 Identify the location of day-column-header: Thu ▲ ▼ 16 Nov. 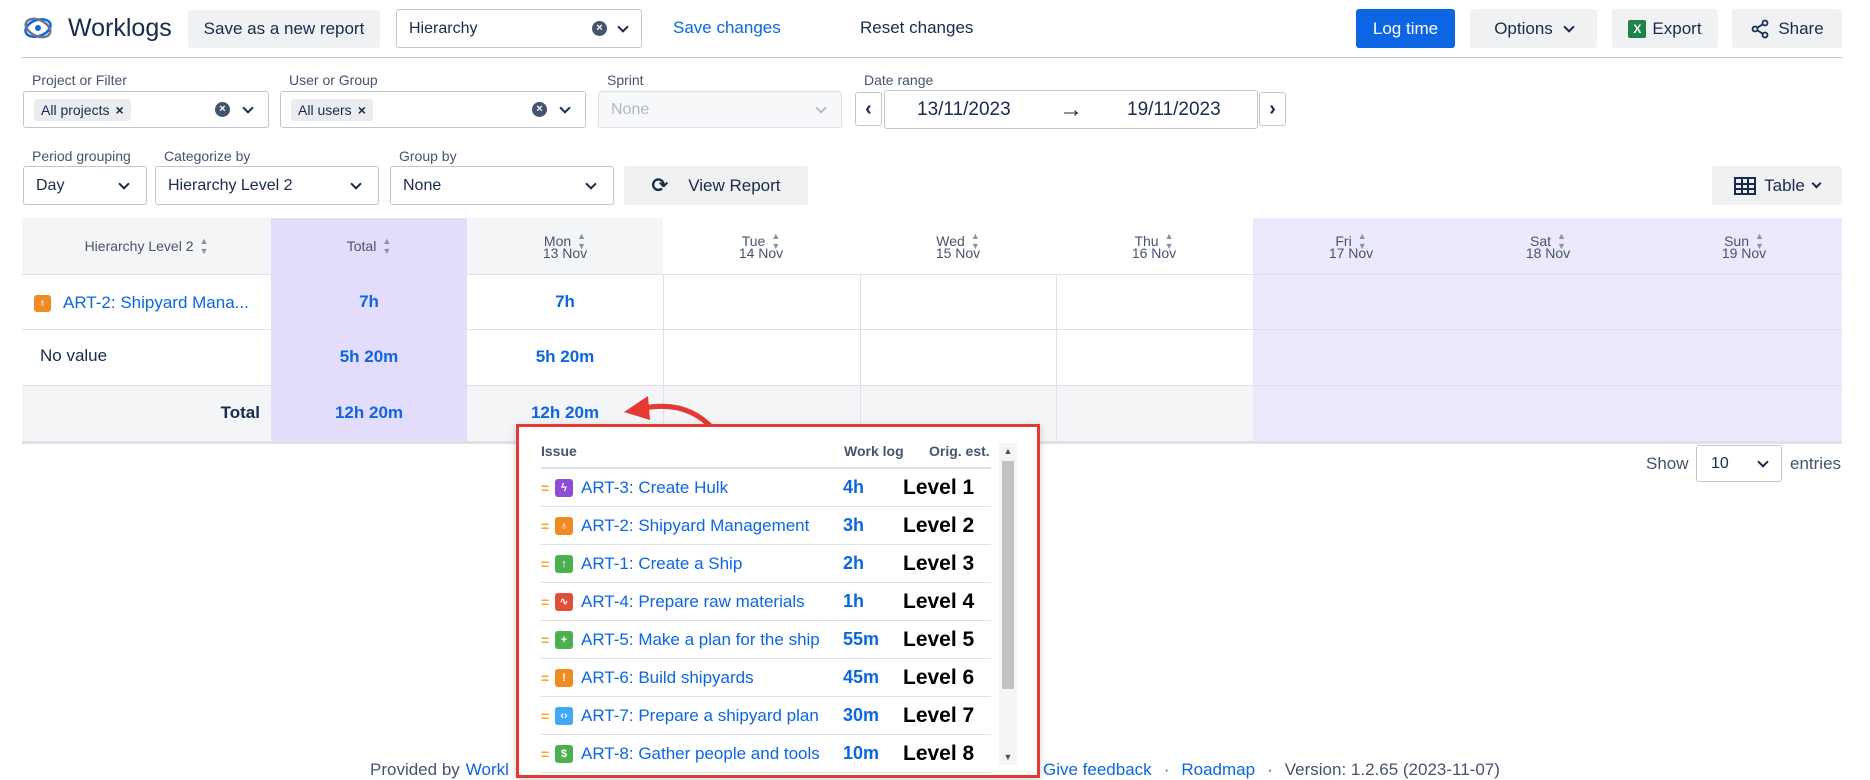
(1154, 246).